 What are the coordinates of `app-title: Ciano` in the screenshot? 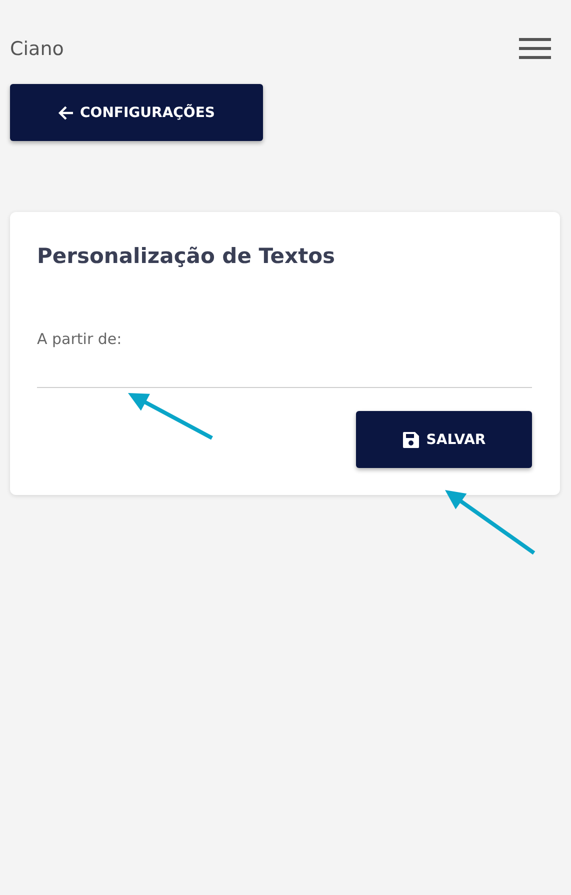 It's located at (37, 49).